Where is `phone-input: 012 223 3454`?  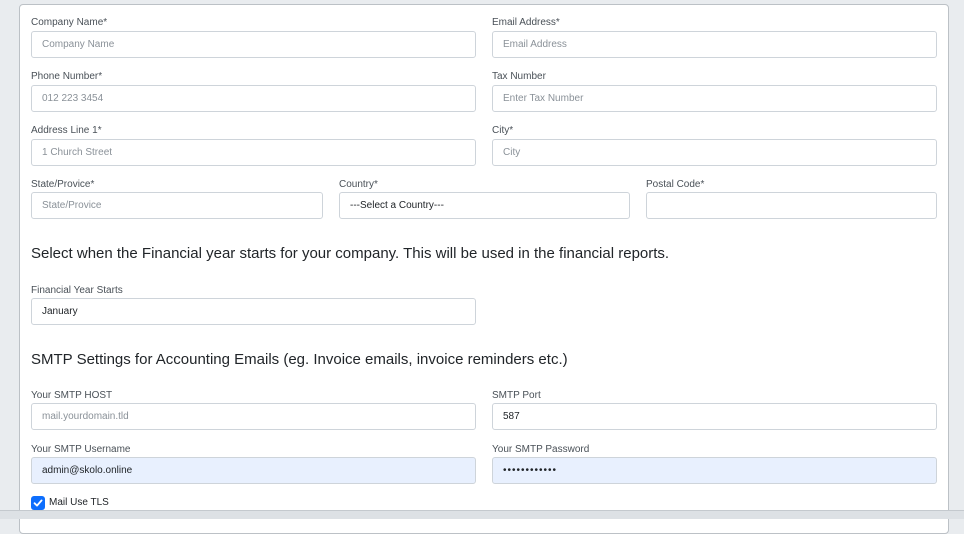
phone-input: 012 223 3454 is located at coordinates (253, 98).